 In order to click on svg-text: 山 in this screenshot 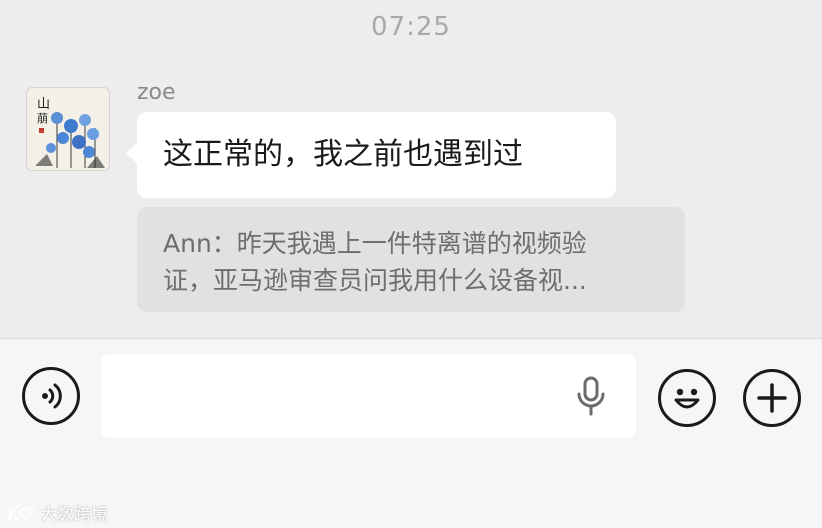, I will do `click(43, 104)`.